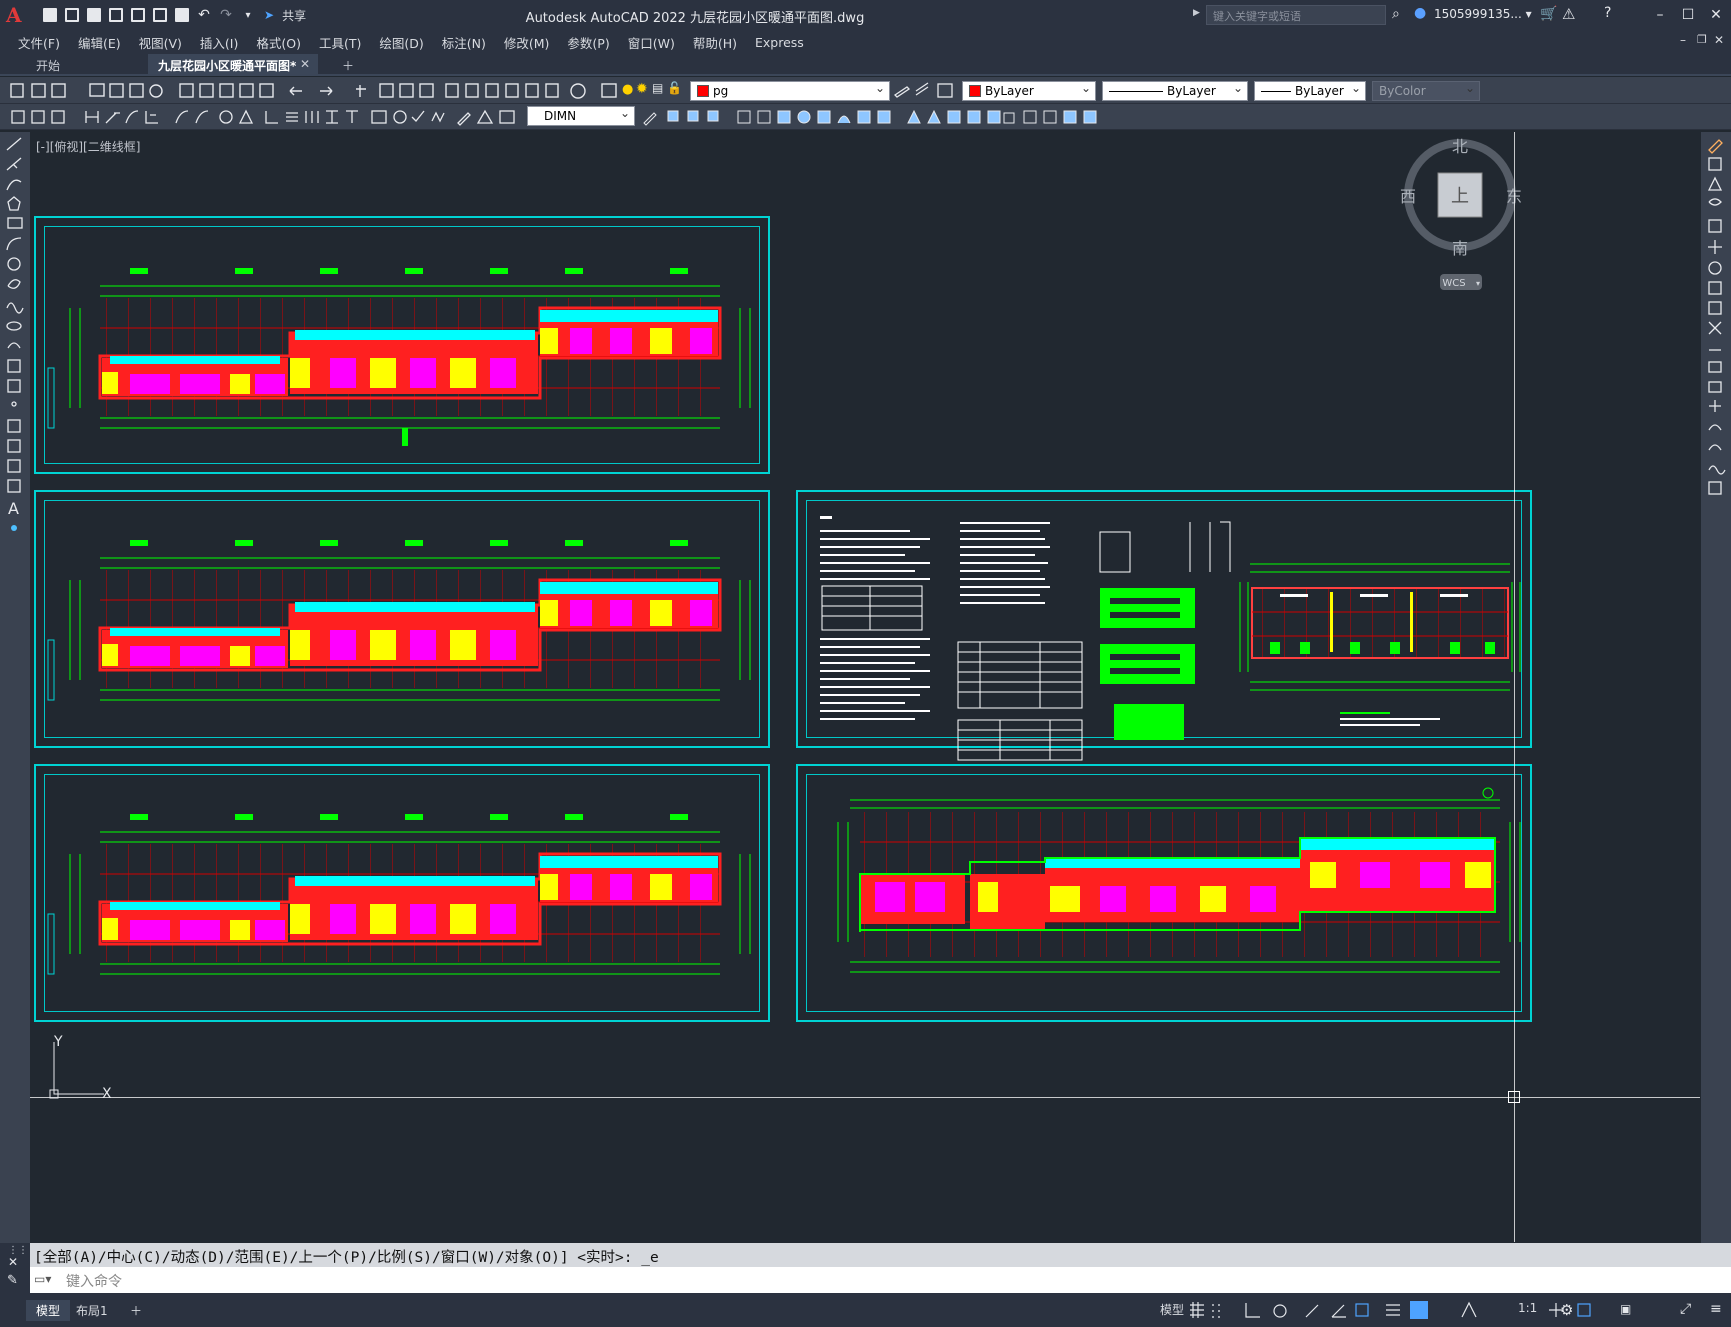  What do you see at coordinates (1683, 40) in the screenshot?
I see `doc-minimize-button: –` at bounding box center [1683, 40].